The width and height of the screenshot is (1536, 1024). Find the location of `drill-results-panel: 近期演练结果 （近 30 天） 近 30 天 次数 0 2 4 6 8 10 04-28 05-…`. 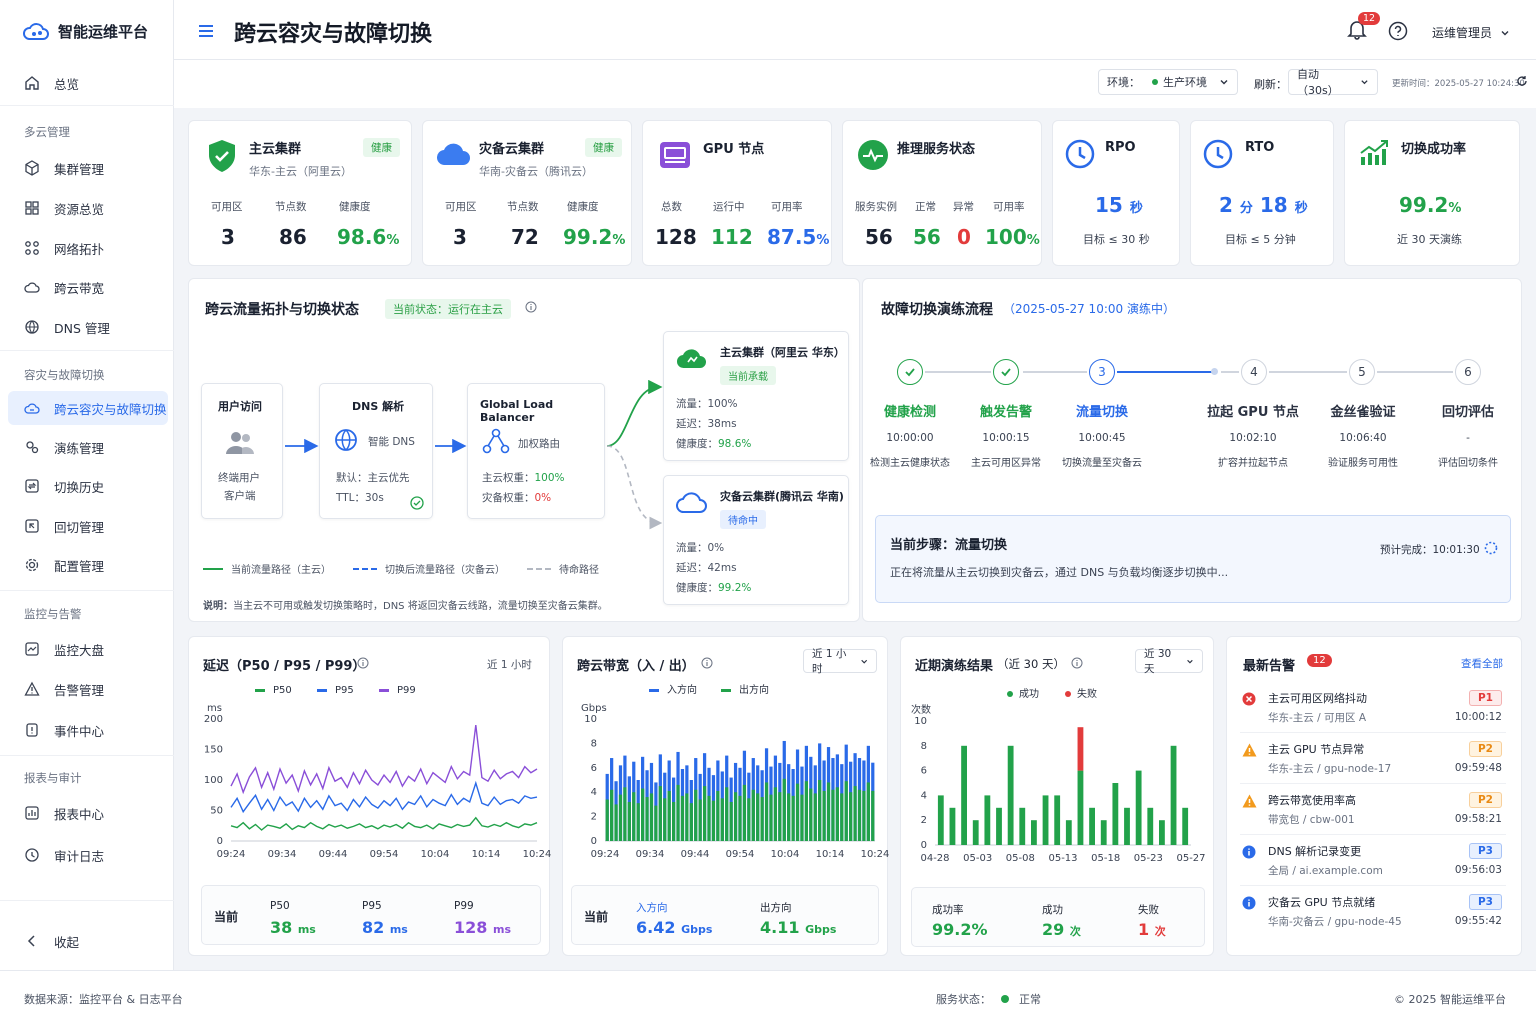

drill-results-panel: 近期演练结果 （近 30 天） 近 30 天 次数 0 2 4 6 8 10 04-28 05-… is located at coordinates (1057, 796).